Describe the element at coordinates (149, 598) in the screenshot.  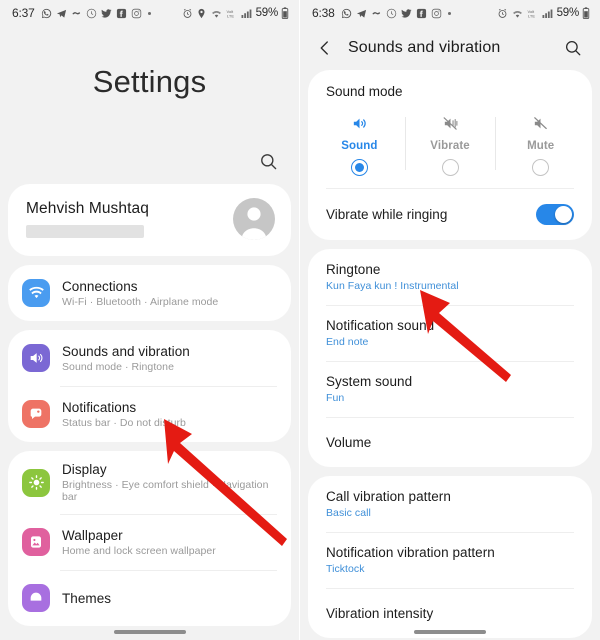
I see `sidebar-item-themes: Themes` at that location.